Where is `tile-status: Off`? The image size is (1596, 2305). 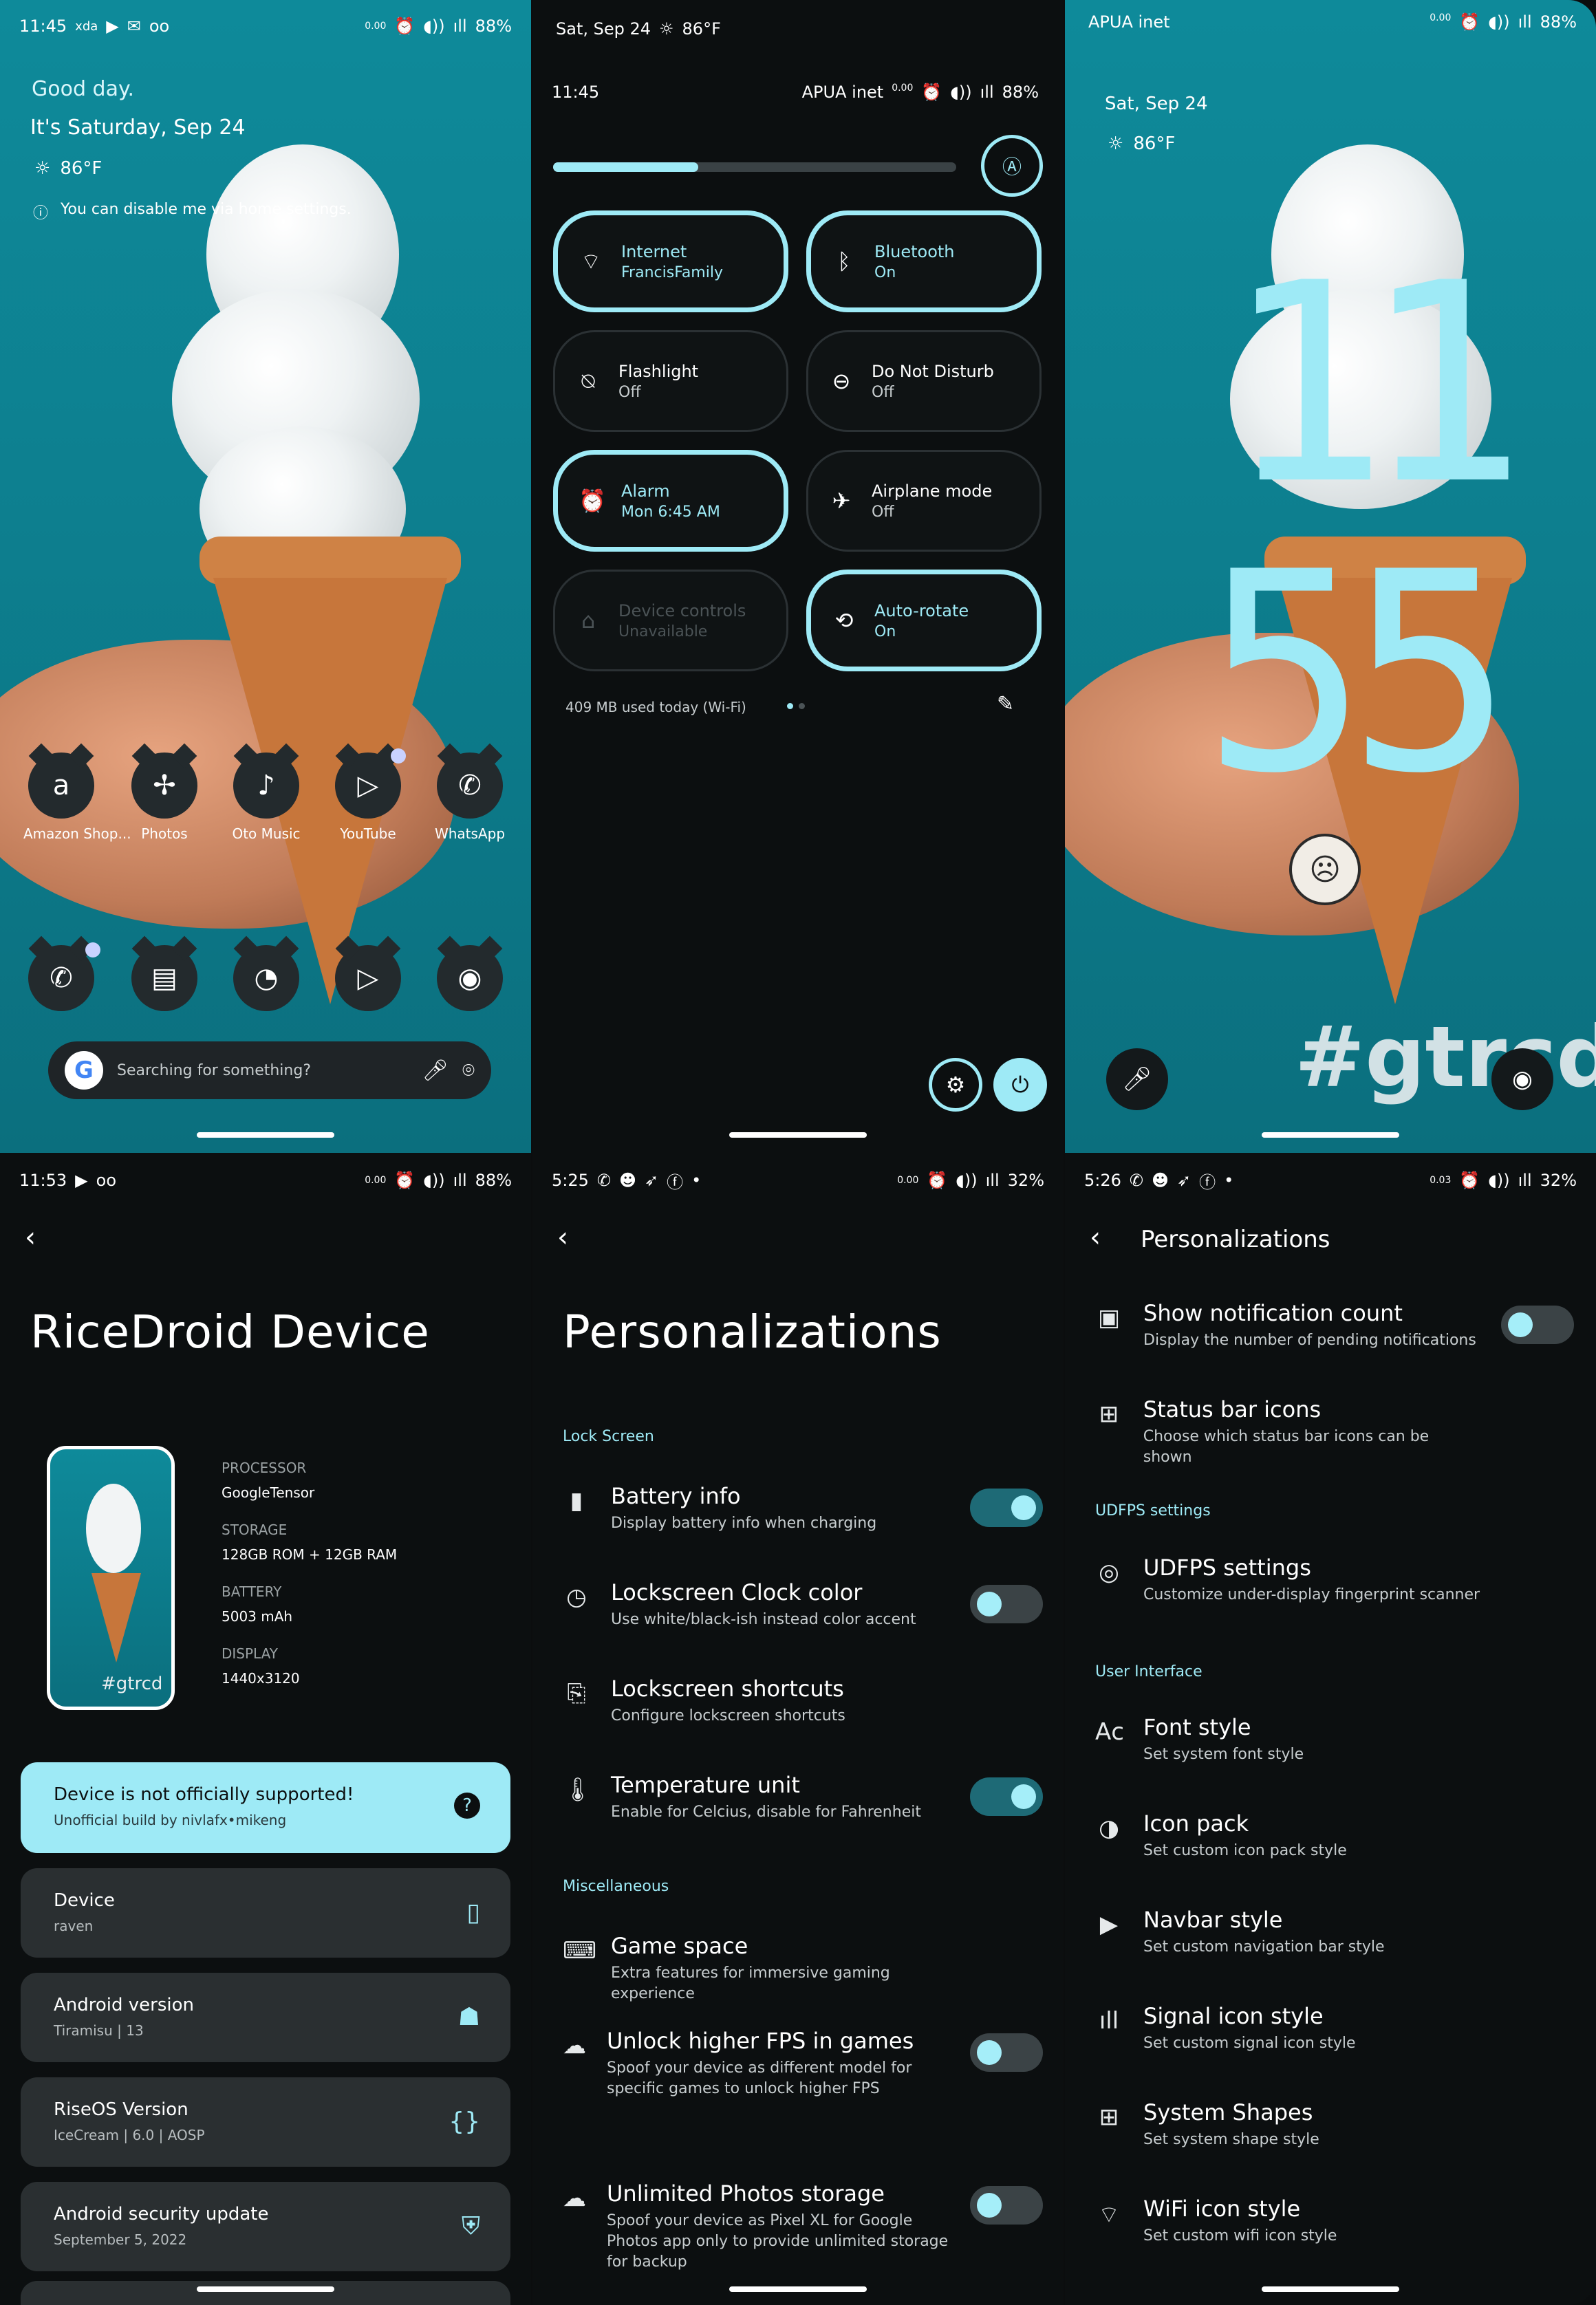
tile-status: Off is located at coordinates (883, 512).